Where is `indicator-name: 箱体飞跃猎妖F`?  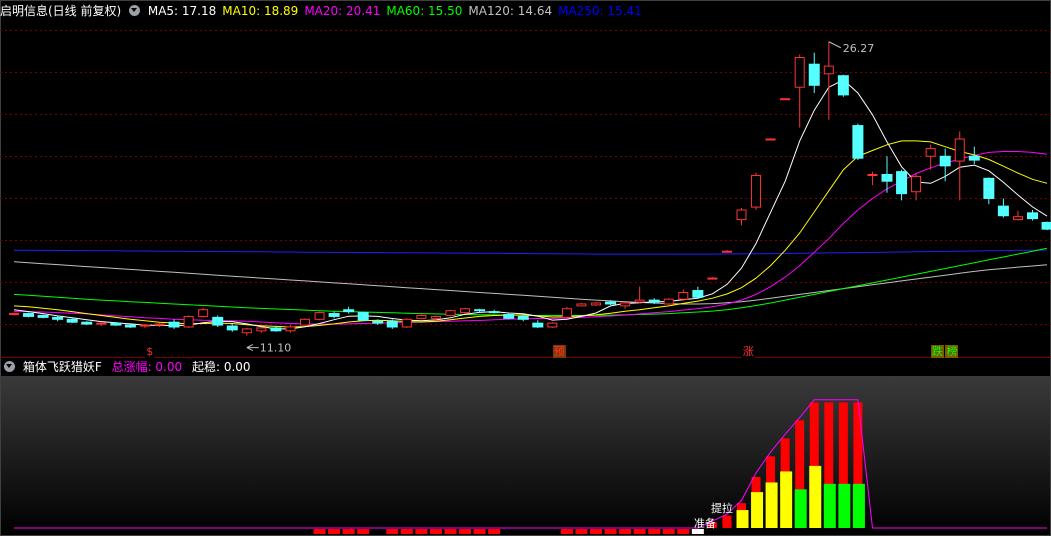 indicator-name: 箱体飞跃猎妖F is located at coordinates (62, 367).